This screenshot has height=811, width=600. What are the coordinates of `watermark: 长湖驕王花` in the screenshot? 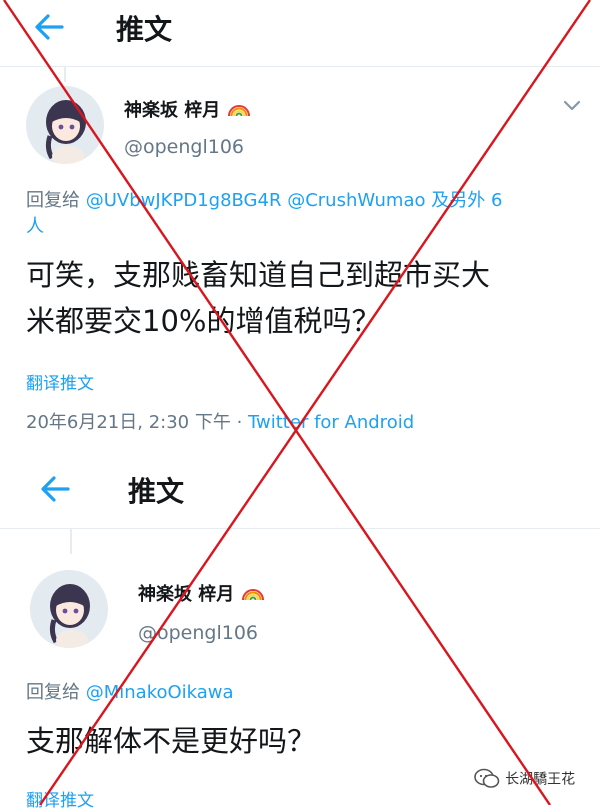 It's located at (524, 779).